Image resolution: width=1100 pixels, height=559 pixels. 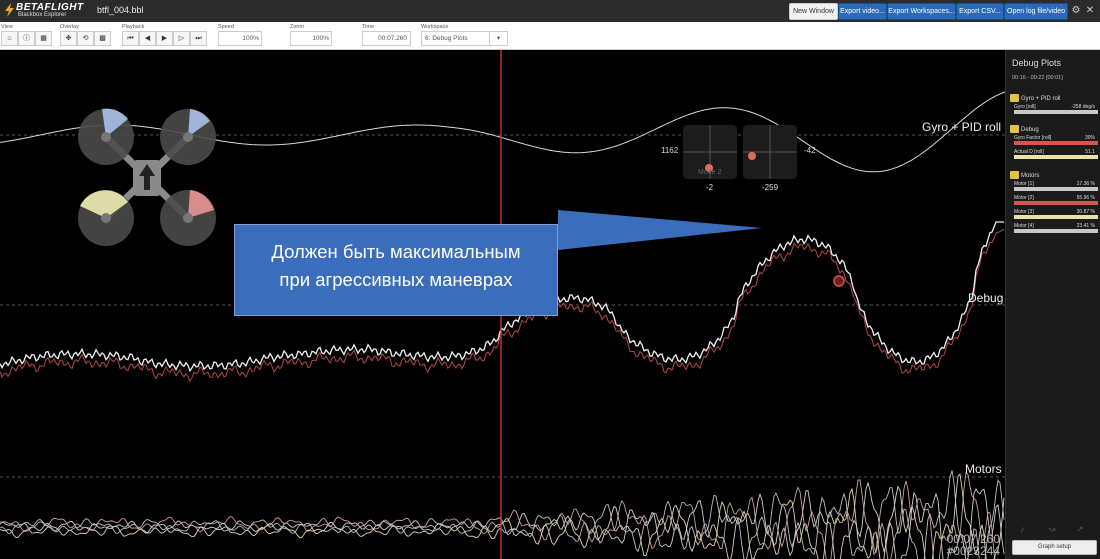 What do you see at coordinates (130, 38) in the screenshot?
I see `skip-start-icon: ⏮` at bounding box center [130, 38].